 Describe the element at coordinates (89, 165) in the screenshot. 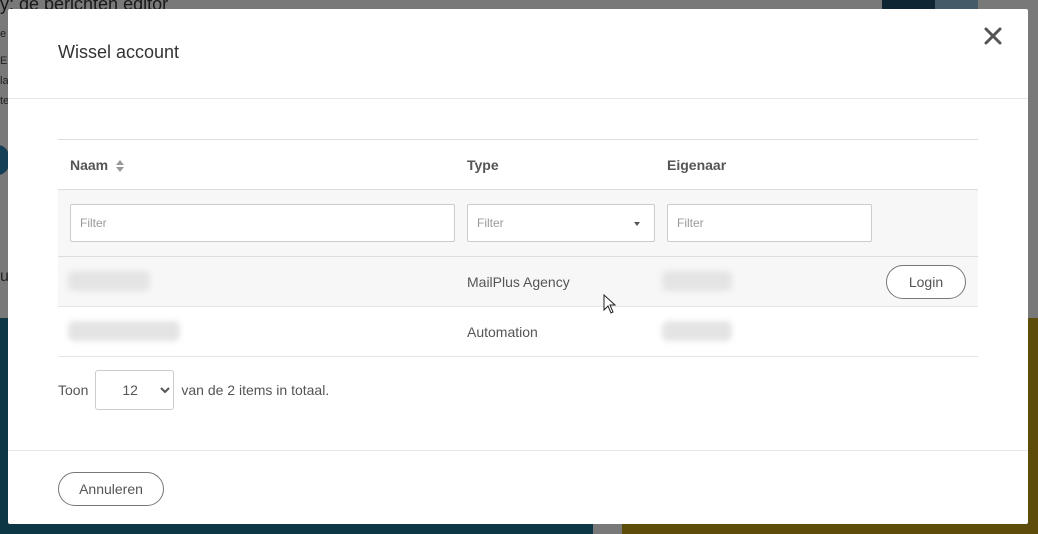

I see `column-label: Naam` at that location.